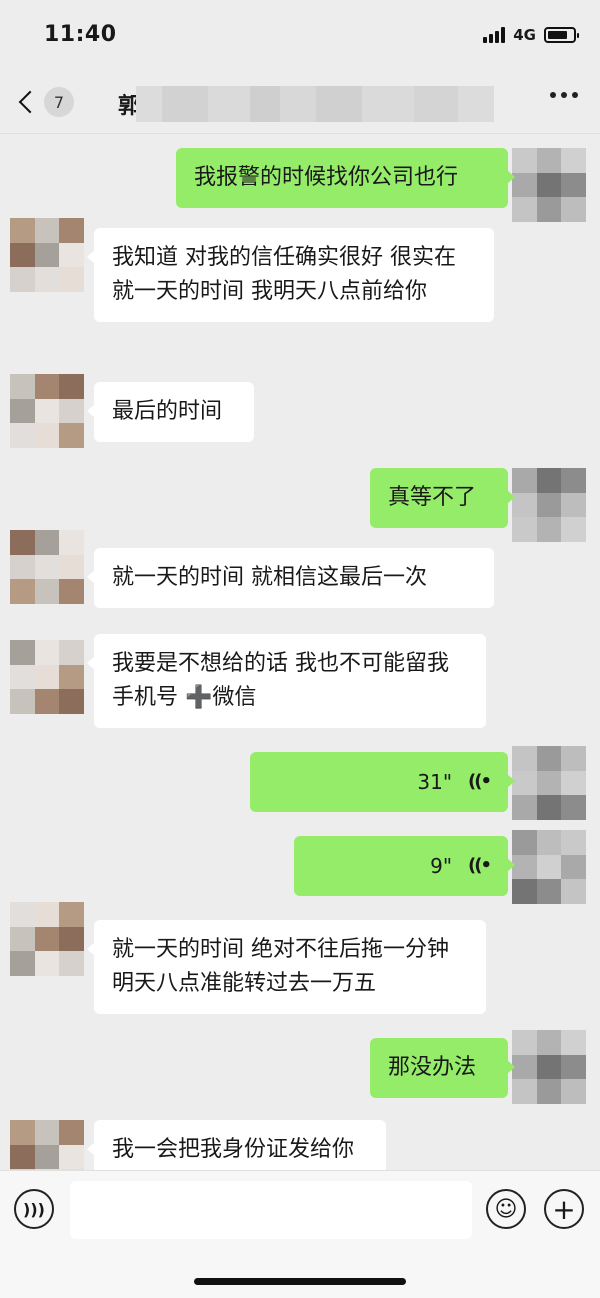 This screenshot has width=600, height=1298. I want to click on chat-header: 7 郭, so click(300, 103).